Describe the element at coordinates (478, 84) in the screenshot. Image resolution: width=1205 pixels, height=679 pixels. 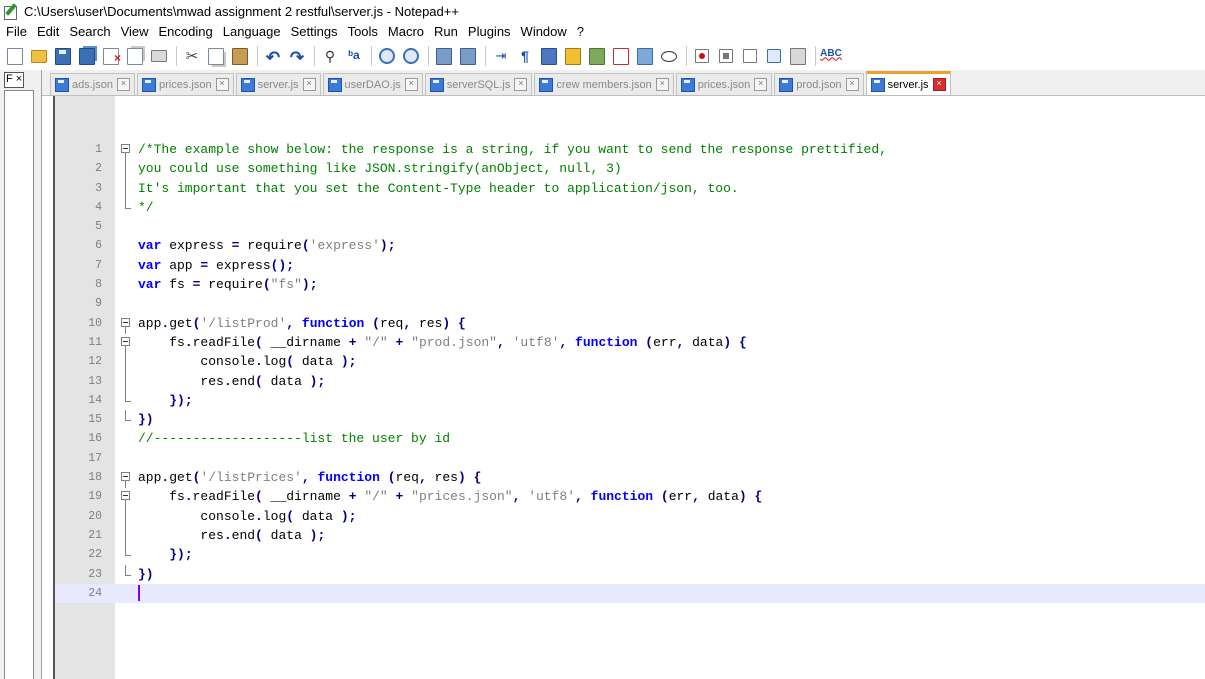
I see `tab-serversql-js: serverSQL.js ×` at that location.